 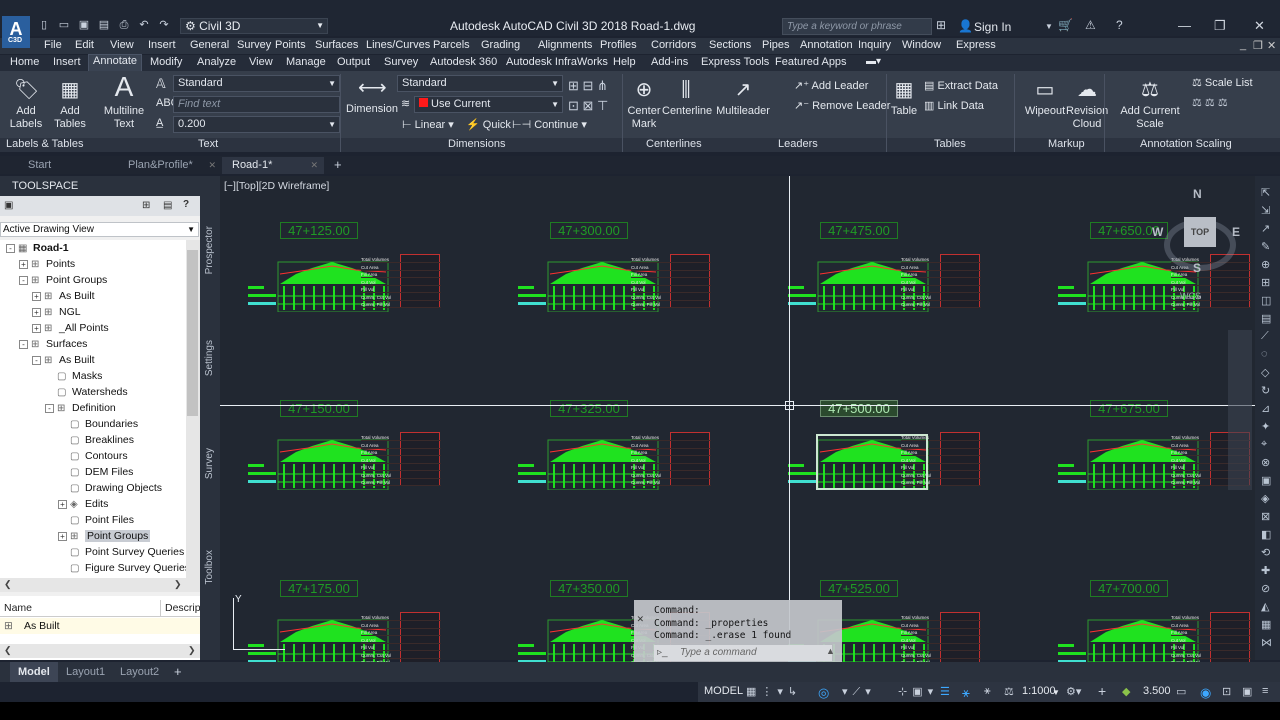 What do you see at coordinates (1265, 192) in the screenshot?
I see `palette-tool-icon: ⇱` at bounding box center [1265, 192].